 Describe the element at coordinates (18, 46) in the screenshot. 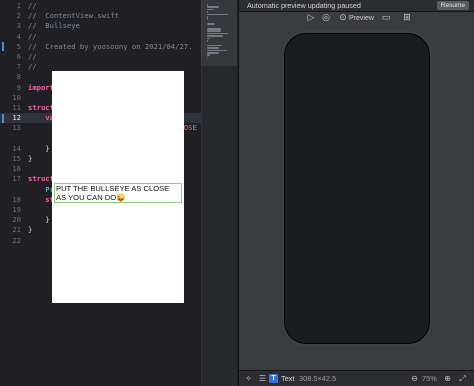

I see `line-number: 5` at that location.